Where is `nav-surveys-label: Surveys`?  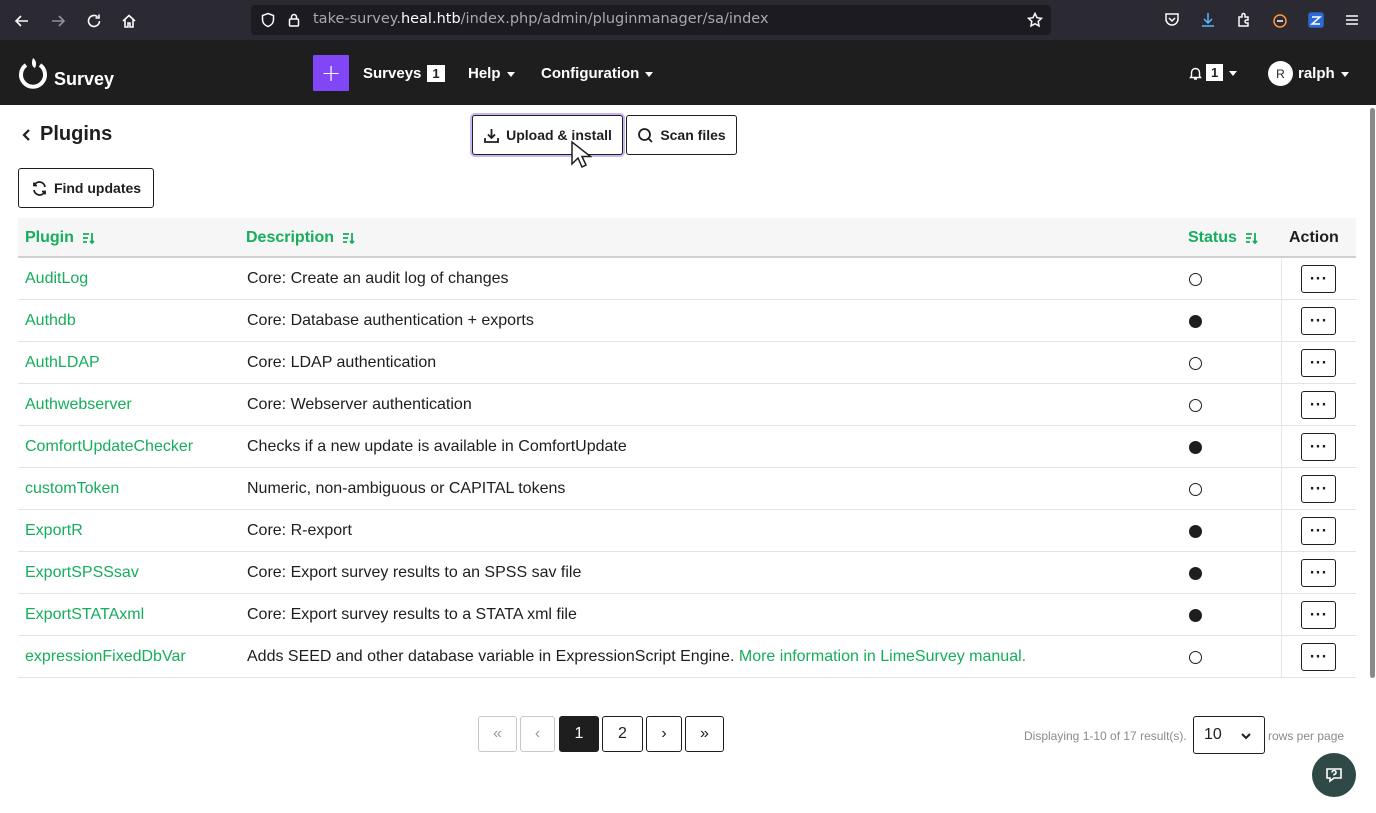 nav-surveys-label: Surveys is located at coordinates (392, 73).